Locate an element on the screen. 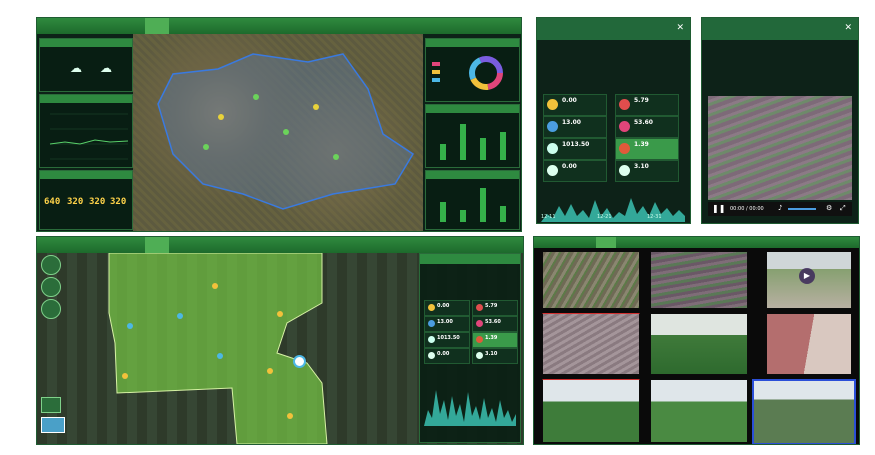 This screenshot has height=455, width=875. sensor-tile: 0.00 is located at coordinates (447, 356).